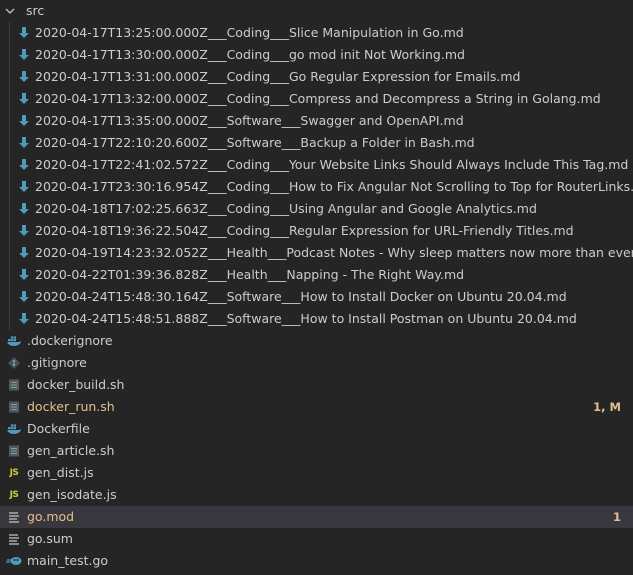 This screenshot has height=575, width=633. I want to click on file-name: go.sum, so click(50, 538).